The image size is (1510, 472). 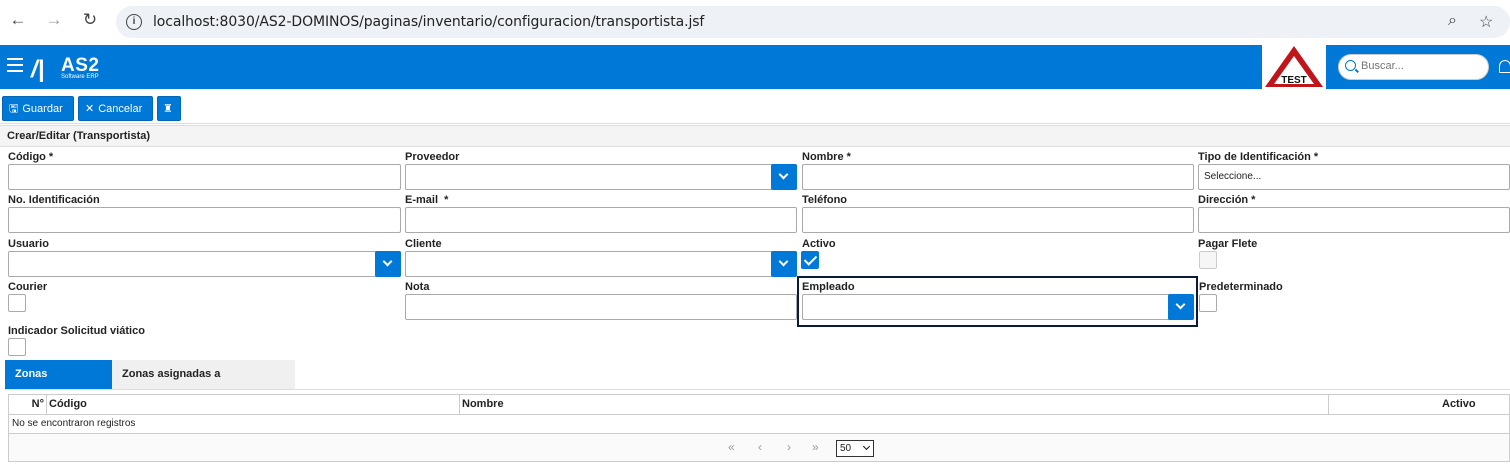 I want to click on nota-field, so click(x=601, y=307).